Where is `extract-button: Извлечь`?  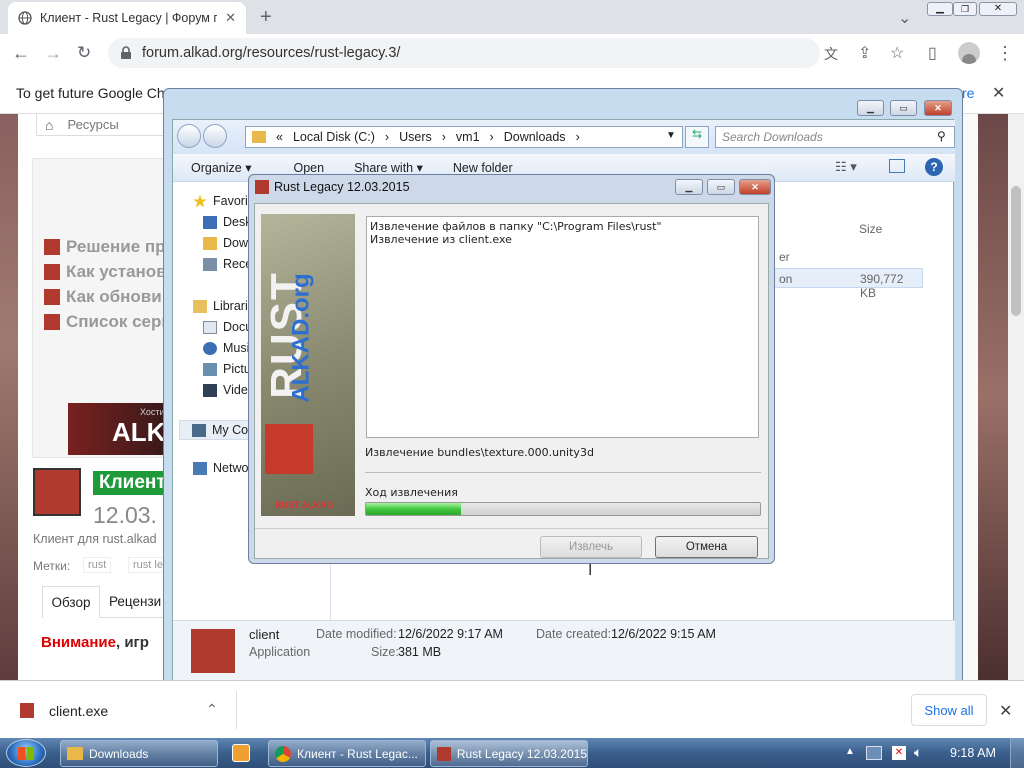 extract-button: Извлечь is located at coordinates (591, 547).